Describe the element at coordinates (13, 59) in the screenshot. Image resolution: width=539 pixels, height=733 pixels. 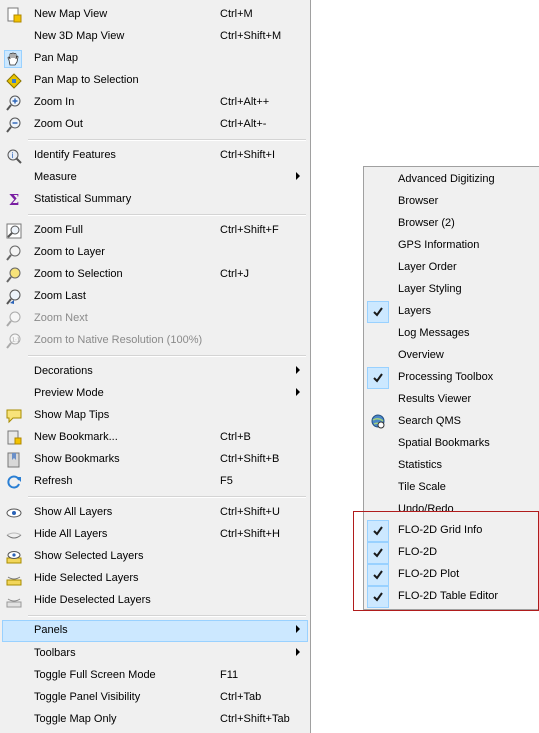
I see `pan-hand-icon` at that location.